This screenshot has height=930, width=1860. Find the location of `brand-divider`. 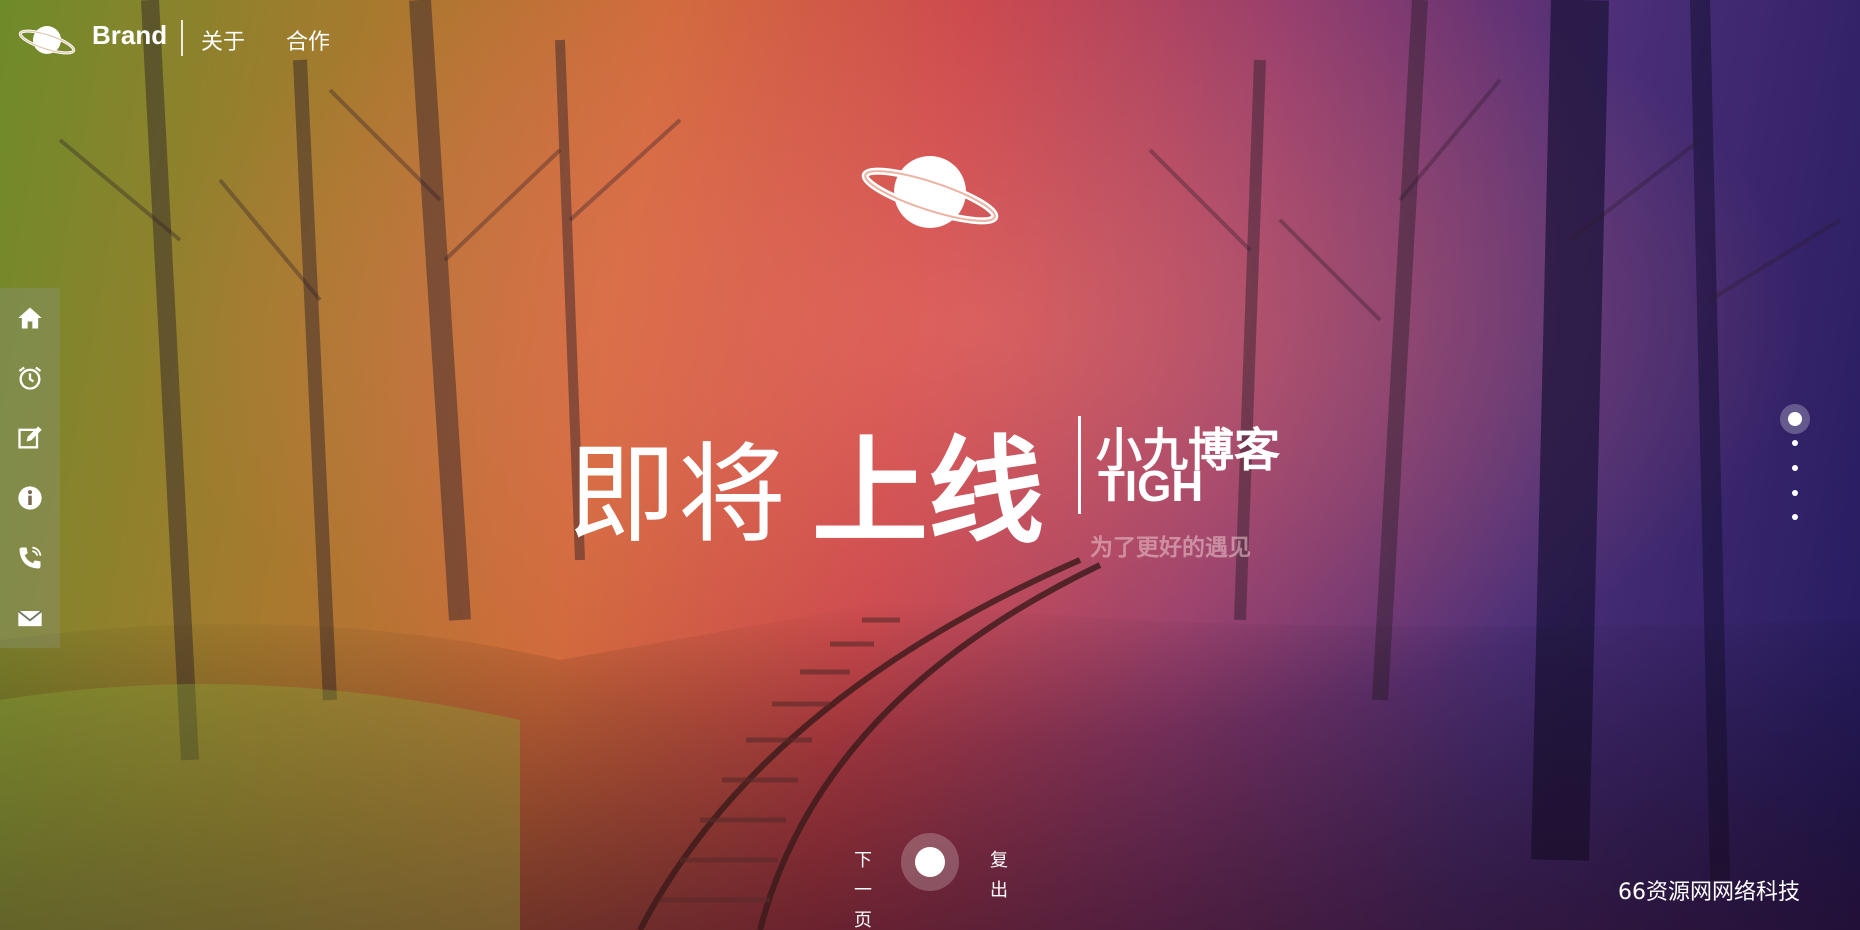

brand-divider is located at coordinates (182, 38).